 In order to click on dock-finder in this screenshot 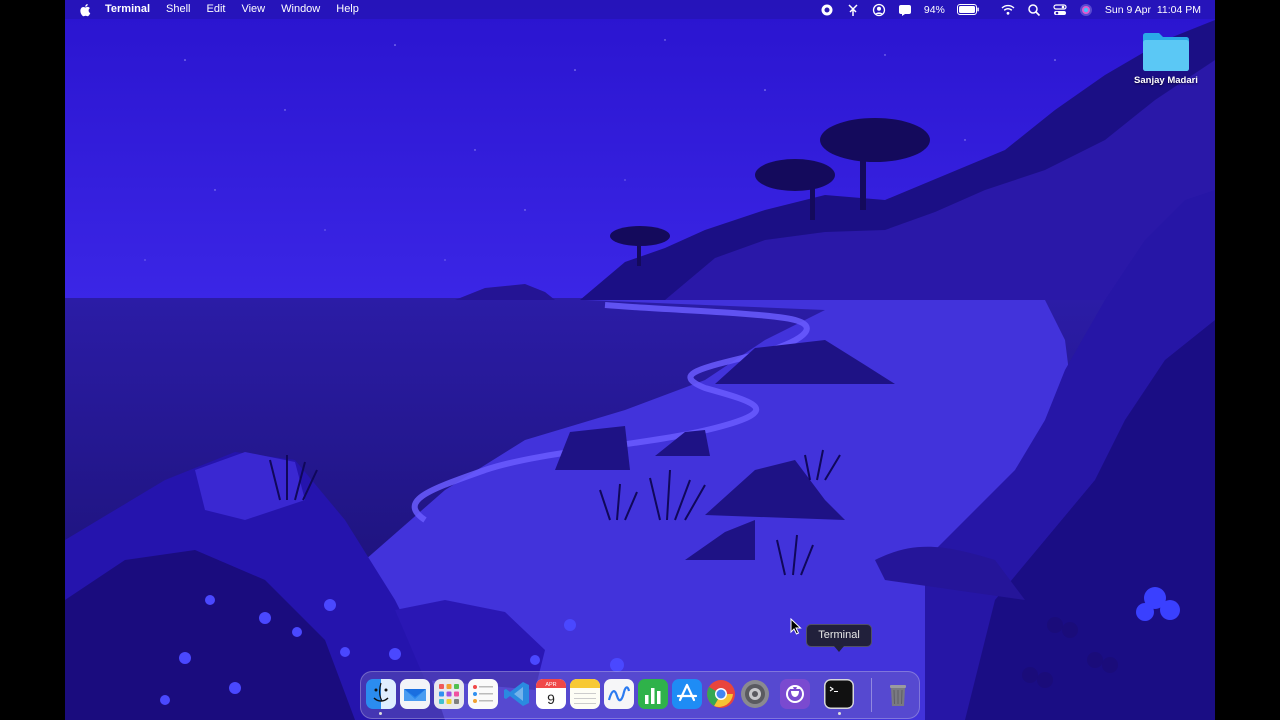, I will do `click(381, 694)`.